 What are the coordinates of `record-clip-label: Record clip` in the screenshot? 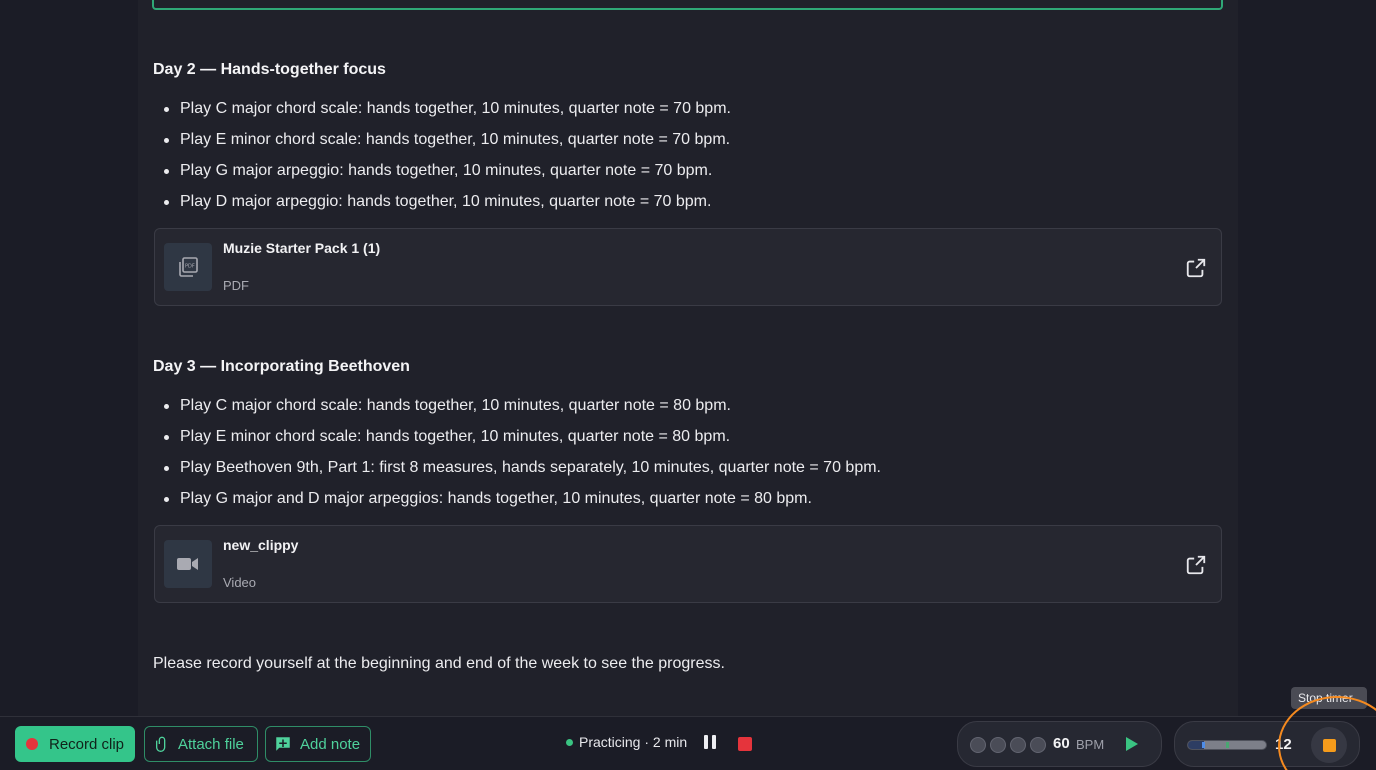 It's located at (87, 744).